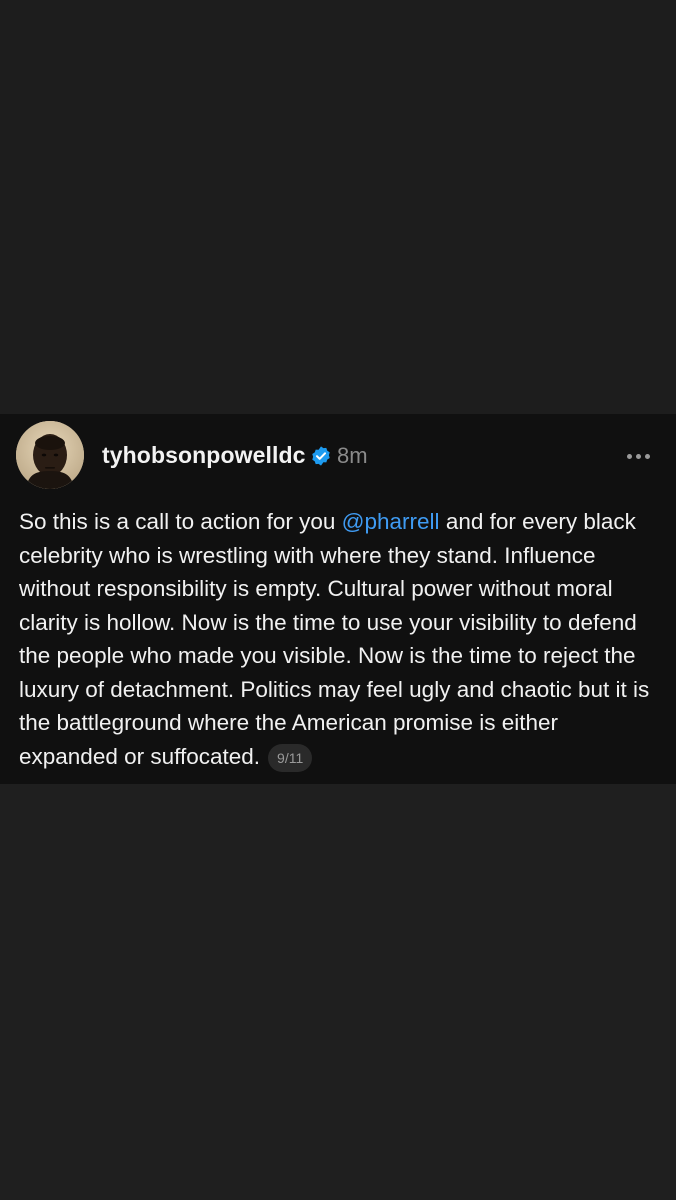 The height and width of the screenshot is (1200, 676). What do you see at coordinates (321, 456) in the screenshot?
I see `verified-badge-icon` at bounding box center [321, 456].